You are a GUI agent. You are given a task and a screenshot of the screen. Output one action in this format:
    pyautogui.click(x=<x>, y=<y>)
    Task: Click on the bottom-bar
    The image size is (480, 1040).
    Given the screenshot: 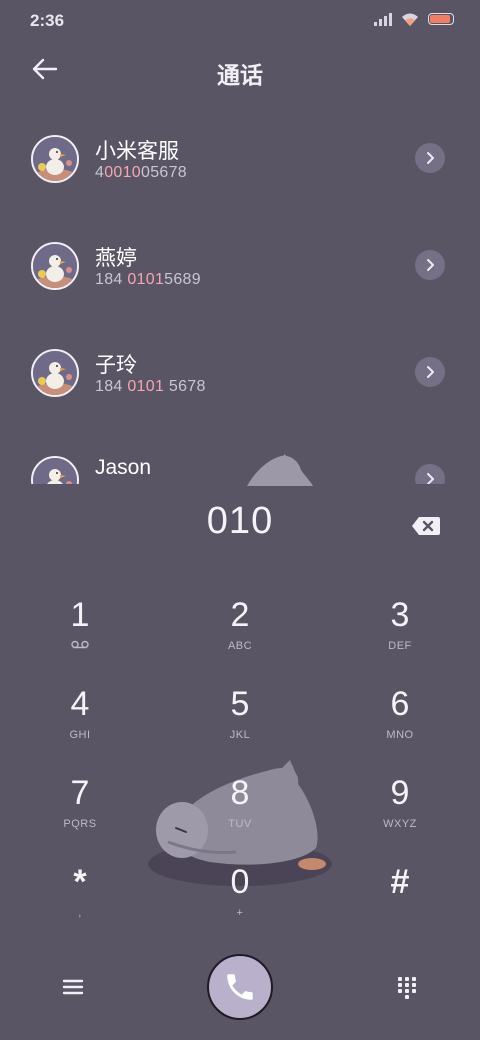 What is the action you would take?
    pyautogui.click(x=240, y=990)
    